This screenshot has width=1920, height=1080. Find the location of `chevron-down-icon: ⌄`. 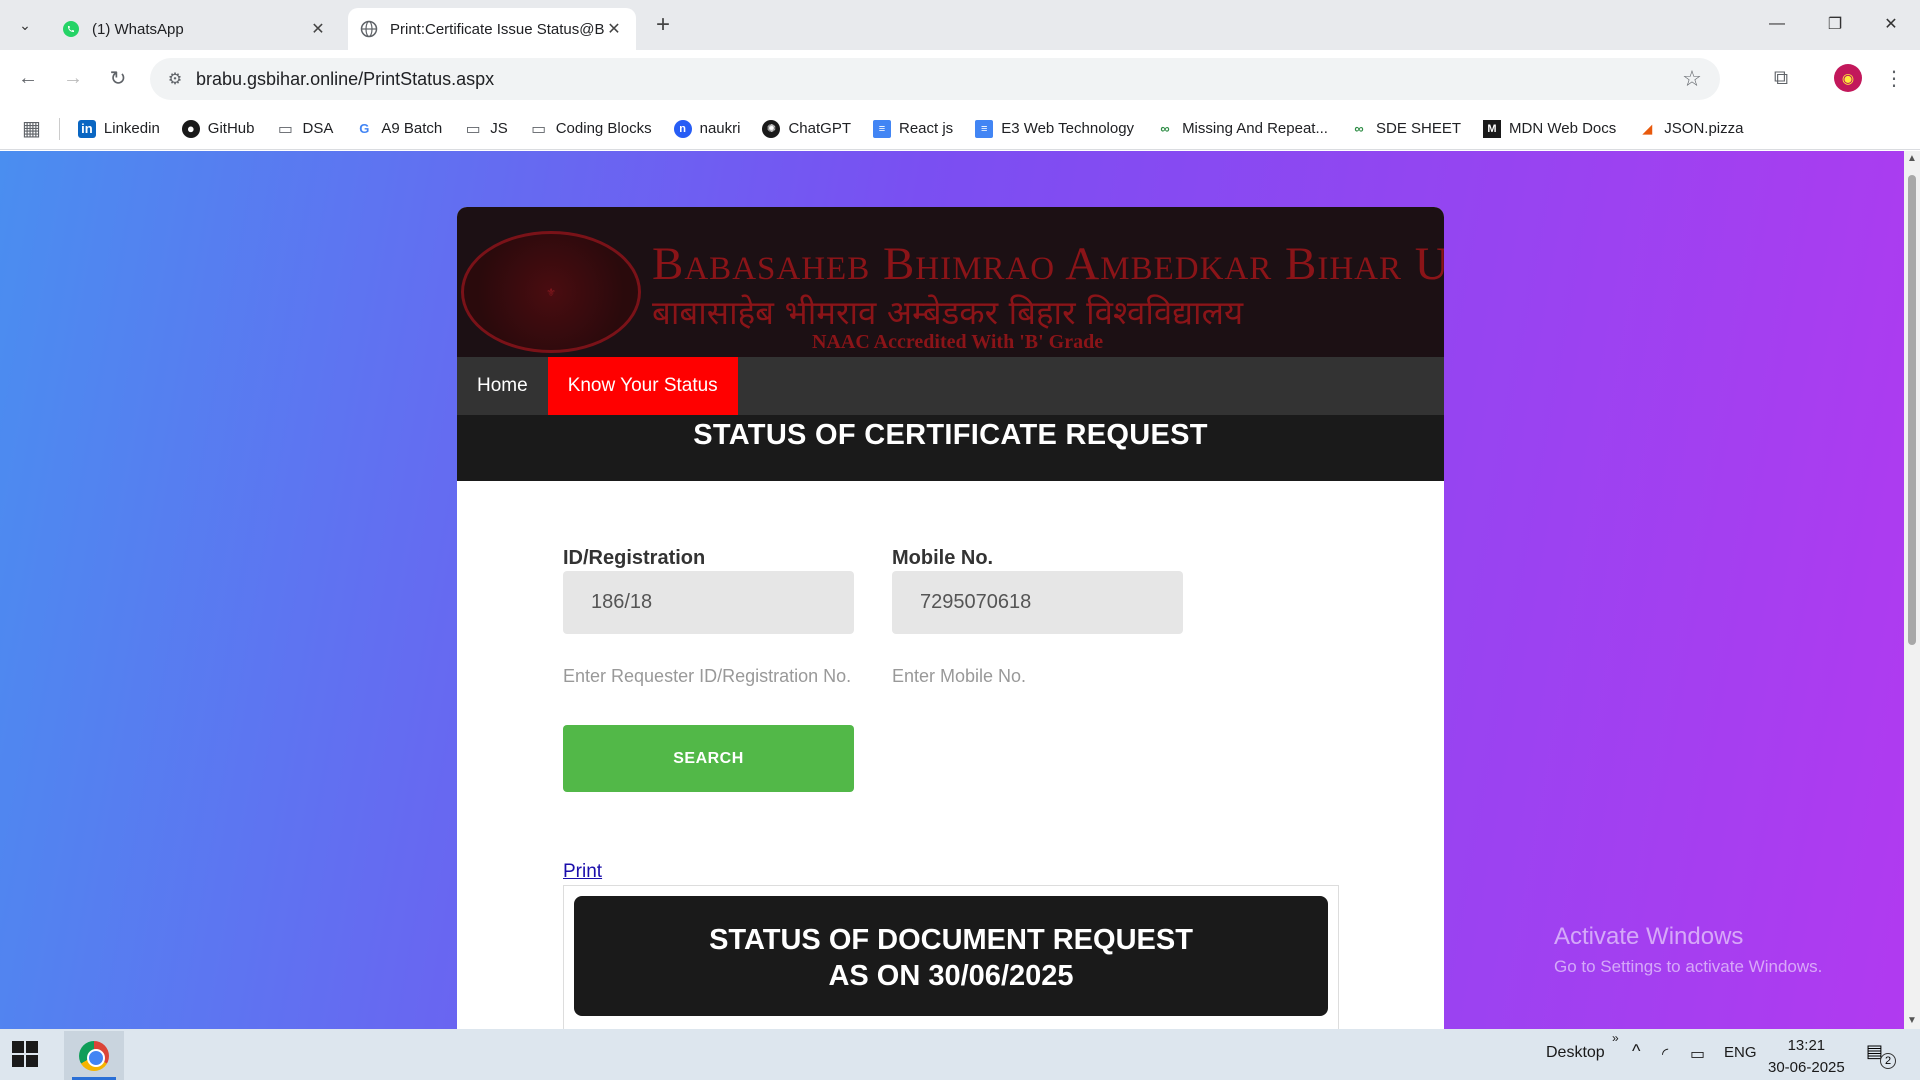

chevron-down-icon: ⌄ is located at coordinates (25, 24).